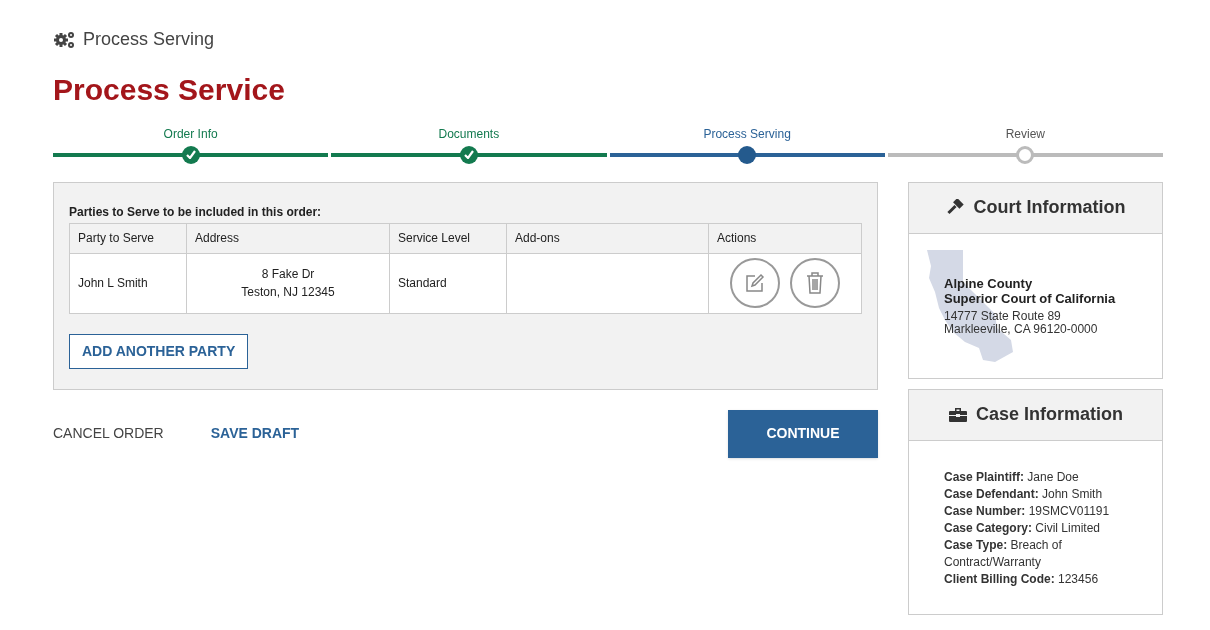 The image size is (1210, 630). Describe the element at coordinates (607, 238) in the screenshot. I see `column-header: Add-ons` at that location.